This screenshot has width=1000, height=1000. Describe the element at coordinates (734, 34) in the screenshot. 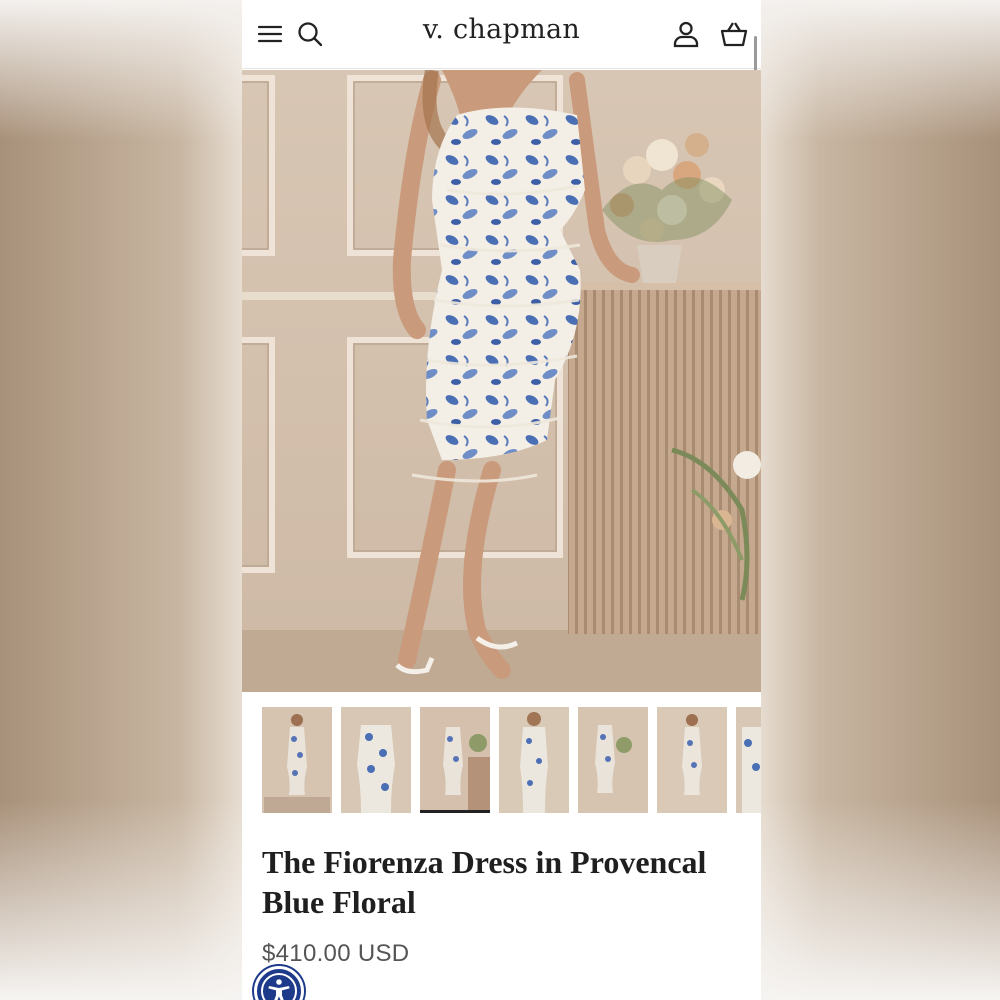

I see `cart-icon` at that location.